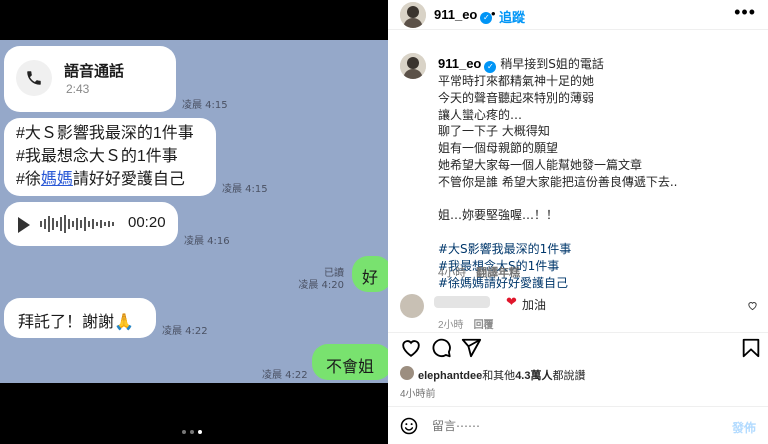 This screenshot has height=444, width=768. I want to click on caption-line: 姐…妳要堅強喔…！！, so click(498, 215).